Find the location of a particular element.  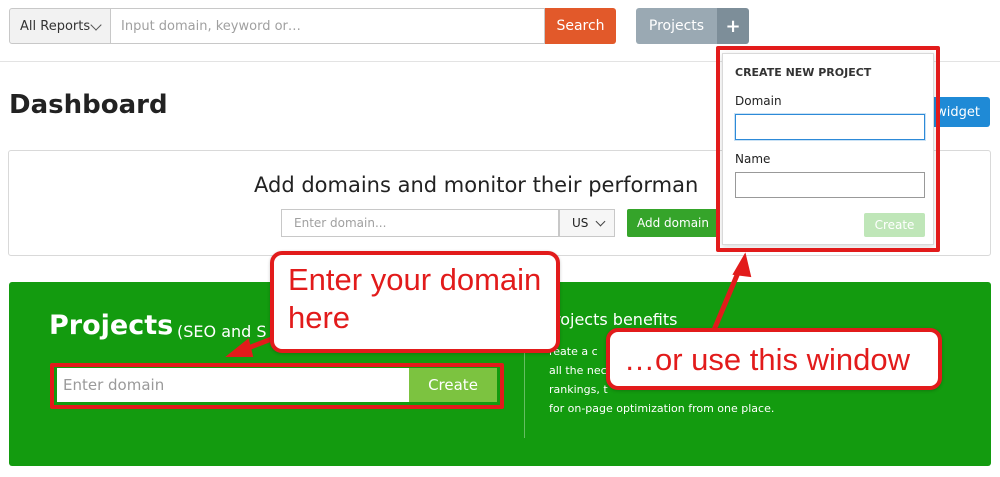

popover-name-input is located at coordinates (830, 185).